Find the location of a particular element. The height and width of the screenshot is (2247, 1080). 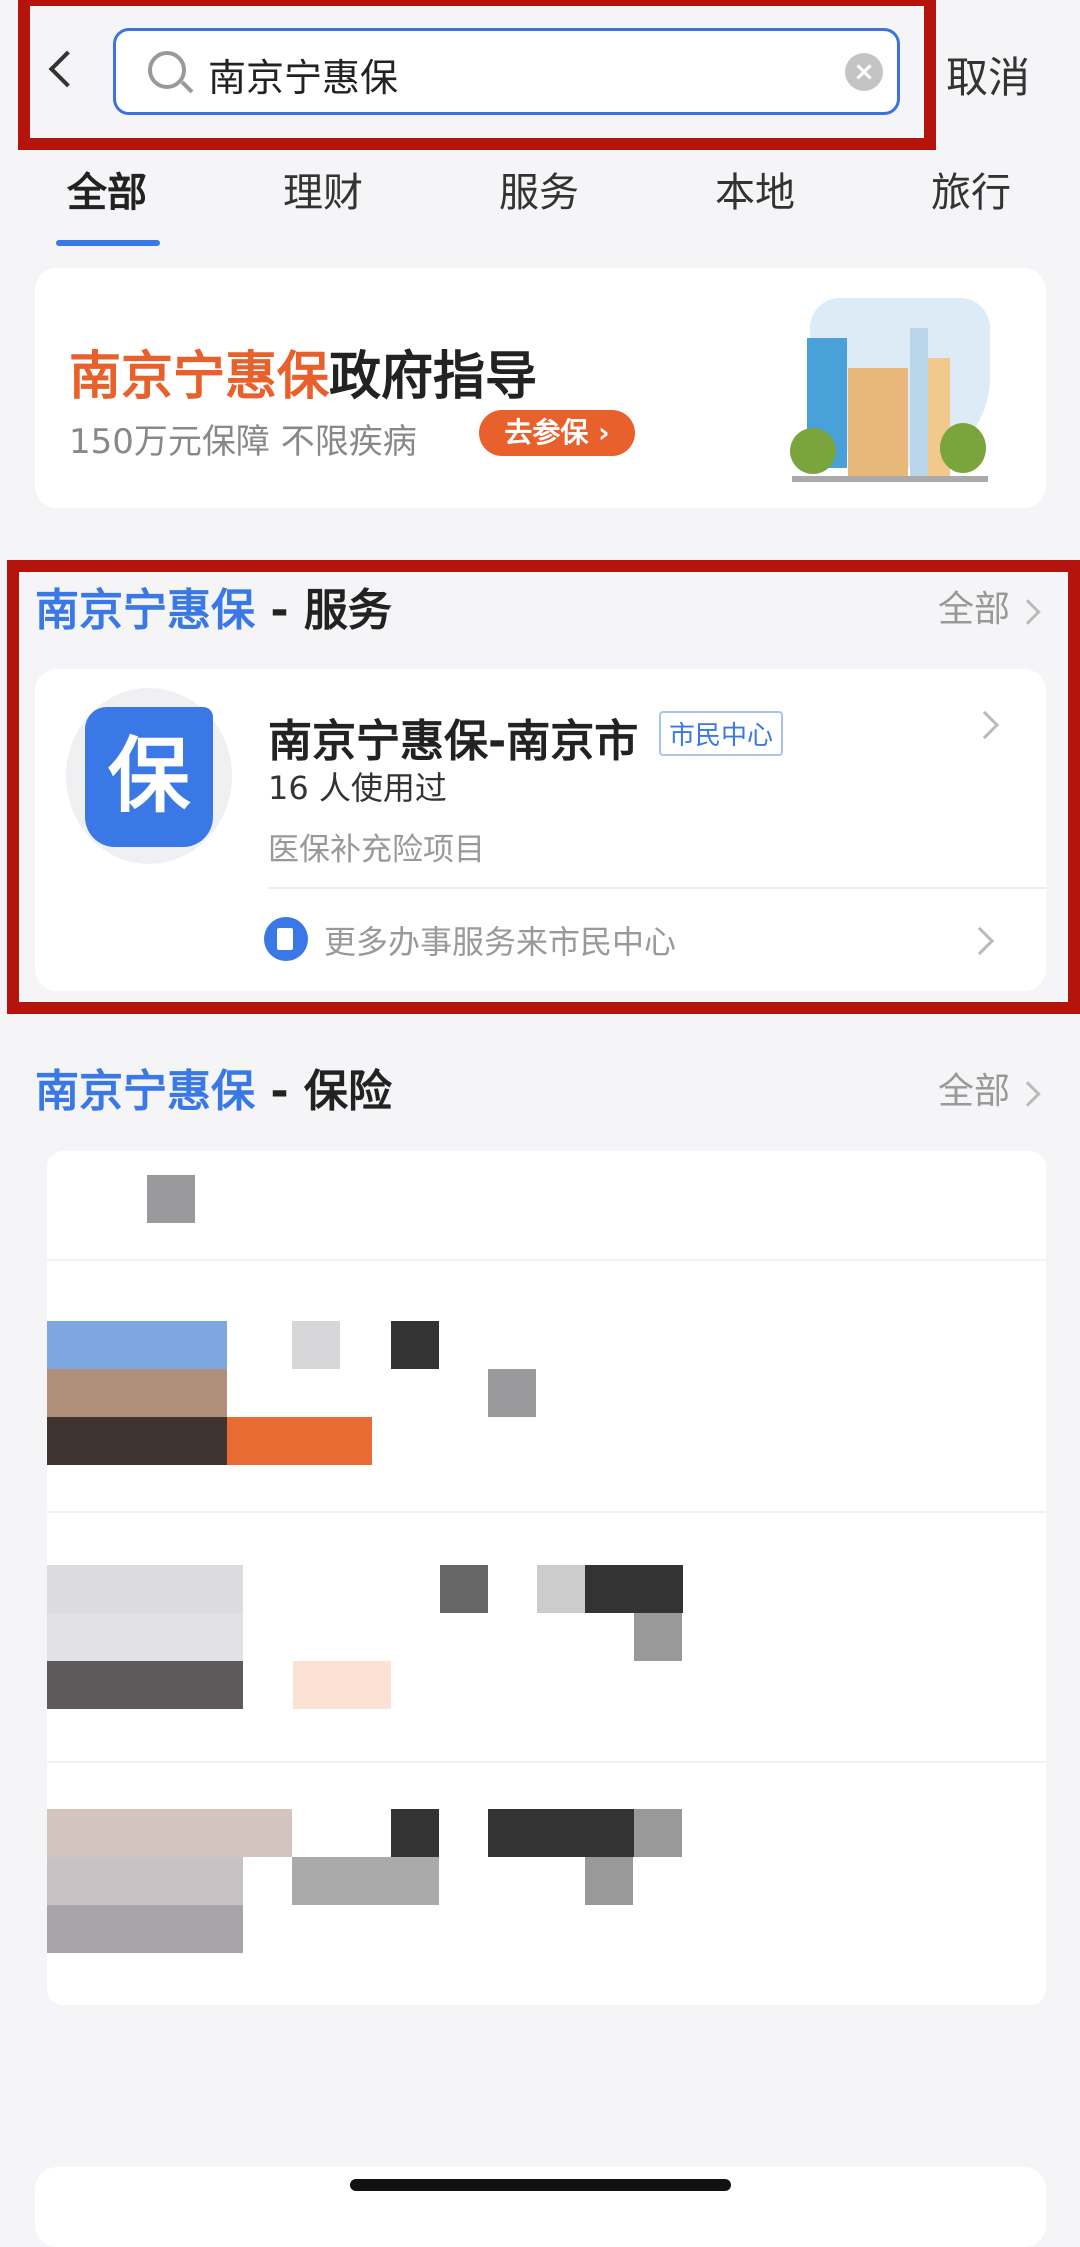

service-description: 医保补充险项目 is located at coordinates (376, 850).